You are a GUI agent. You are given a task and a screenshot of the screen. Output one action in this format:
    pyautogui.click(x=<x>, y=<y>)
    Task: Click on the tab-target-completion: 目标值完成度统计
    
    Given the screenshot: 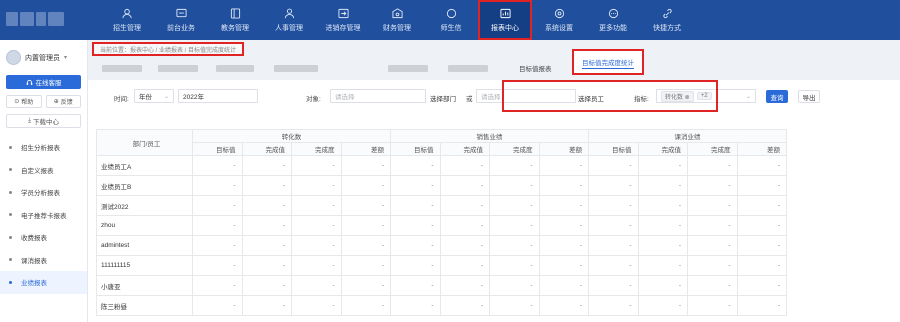 What is the action you would take?
    pyautogui.click(x=608, y=62)
    